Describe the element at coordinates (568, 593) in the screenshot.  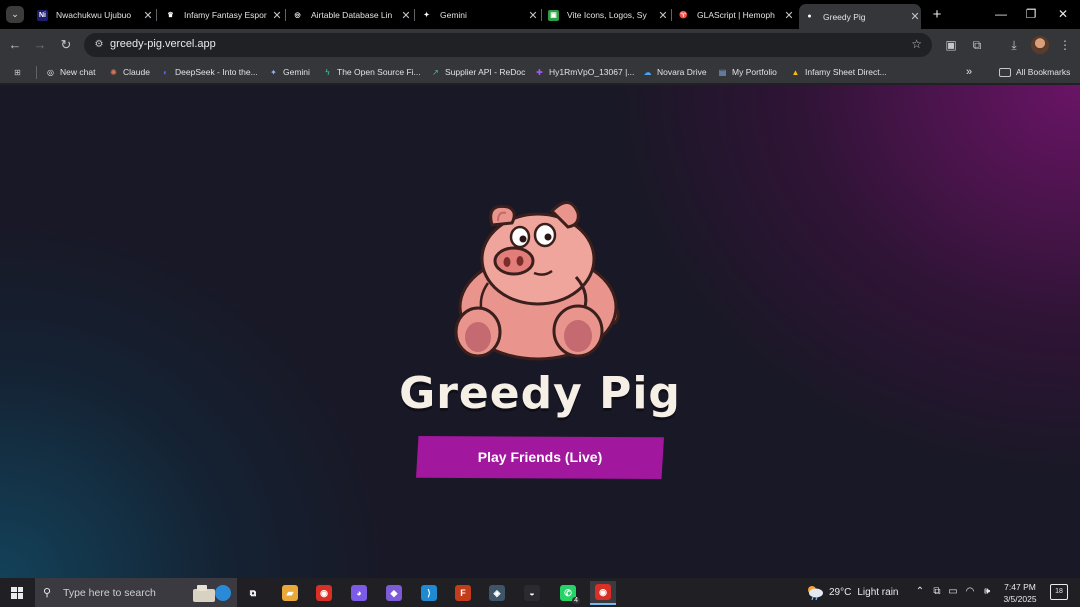
I see `taskbar-app: ✆ 4` at that location.